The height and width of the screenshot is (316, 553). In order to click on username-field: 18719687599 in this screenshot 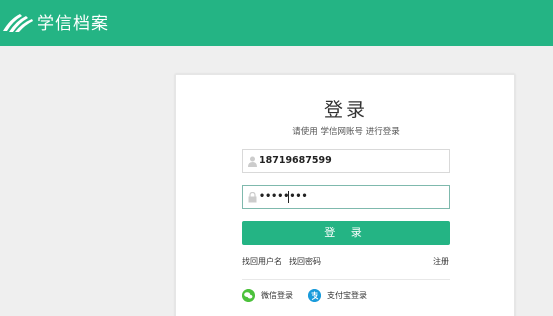, I will do `click(346, 161)`.